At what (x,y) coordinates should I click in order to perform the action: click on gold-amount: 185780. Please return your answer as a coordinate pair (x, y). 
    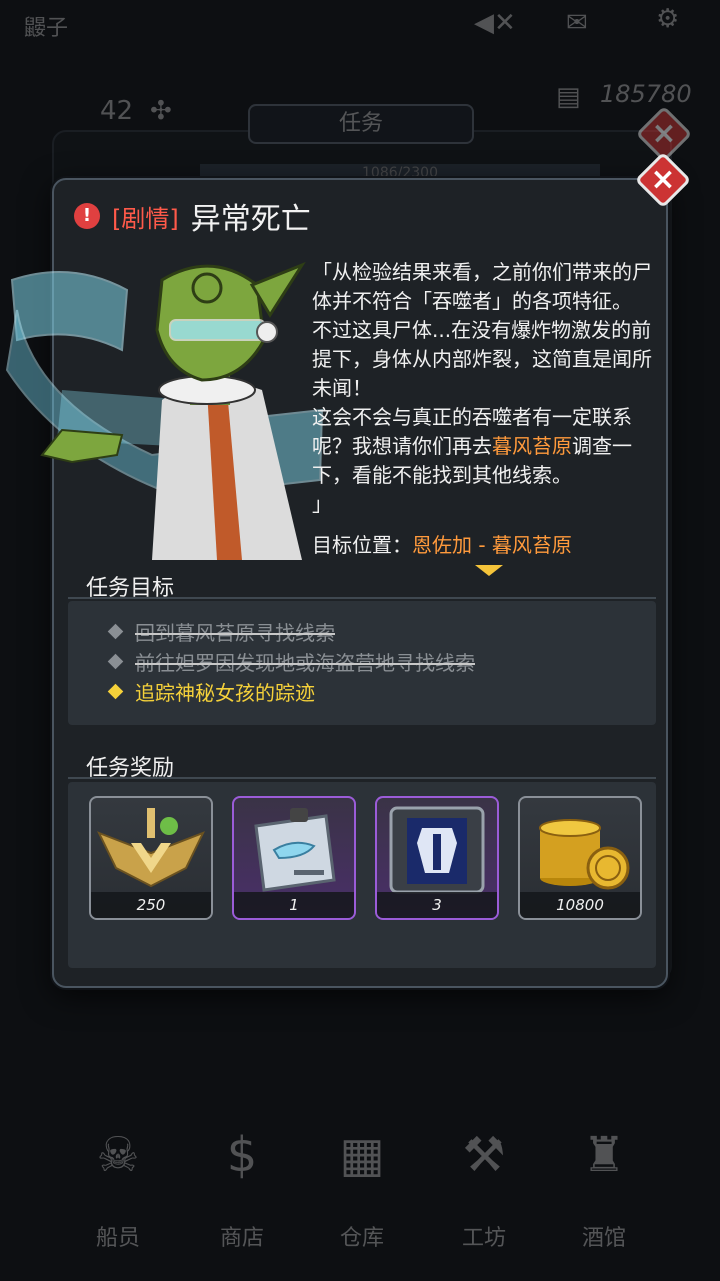
    Looking at the image, I should click on (646, 94).